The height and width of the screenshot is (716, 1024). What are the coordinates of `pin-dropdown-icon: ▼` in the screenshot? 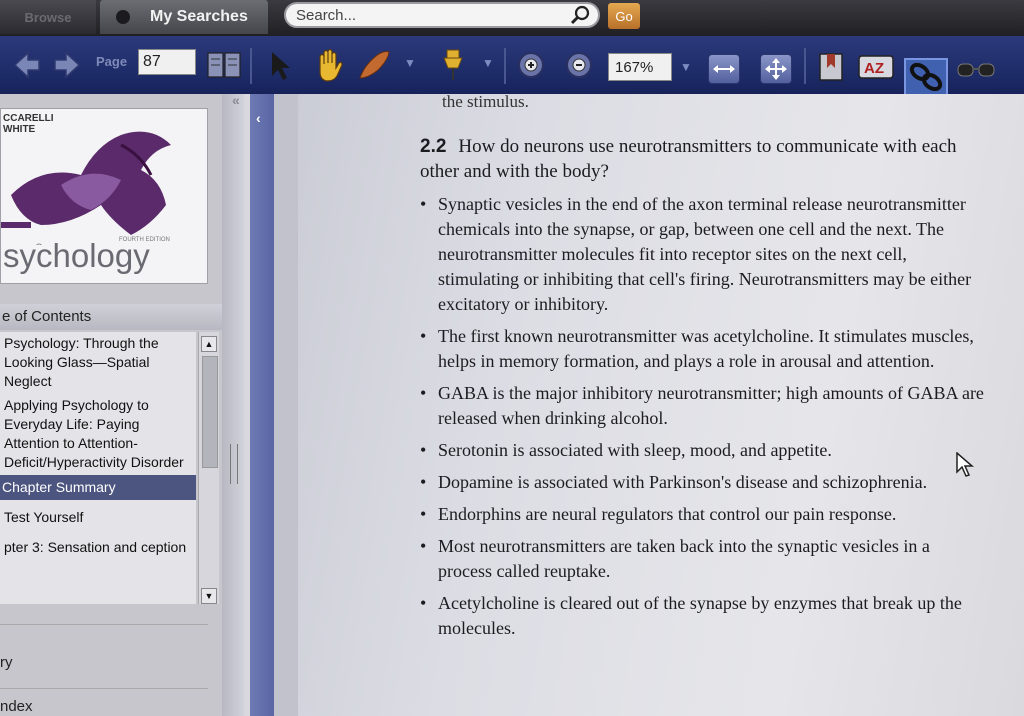 It's located at (488, 63).